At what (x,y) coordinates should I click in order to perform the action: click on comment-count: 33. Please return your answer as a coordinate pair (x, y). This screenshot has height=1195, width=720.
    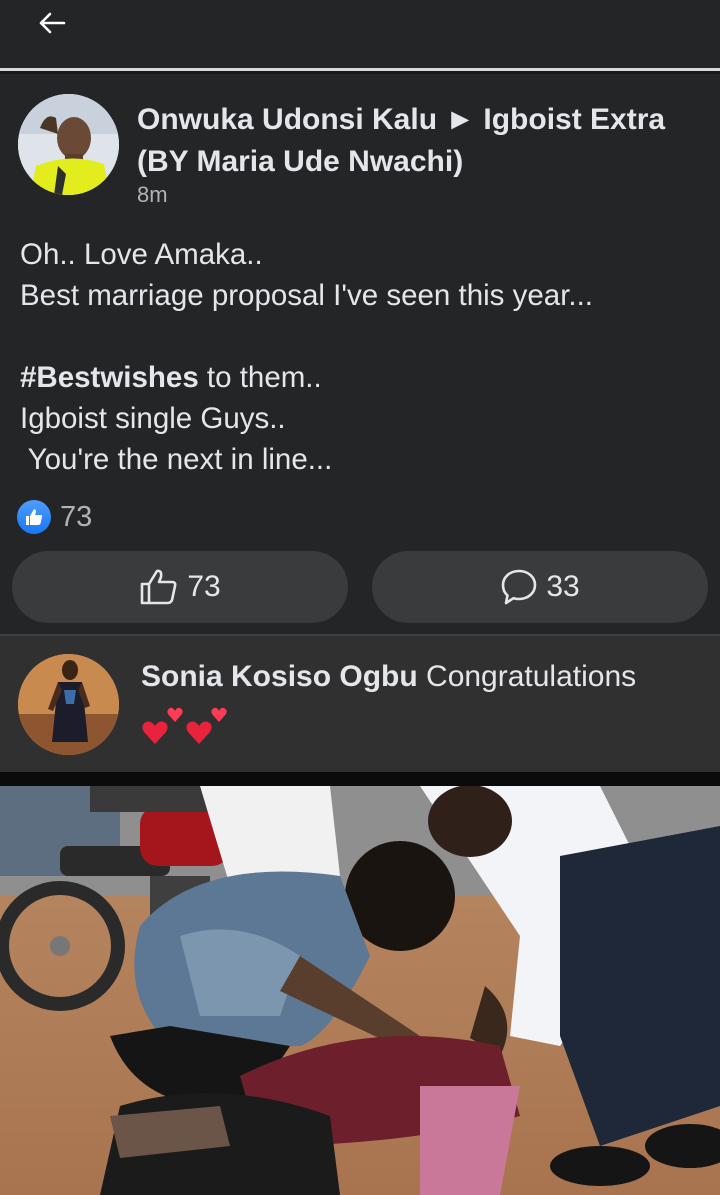
    Looking at the image, I should click on (563, 586).